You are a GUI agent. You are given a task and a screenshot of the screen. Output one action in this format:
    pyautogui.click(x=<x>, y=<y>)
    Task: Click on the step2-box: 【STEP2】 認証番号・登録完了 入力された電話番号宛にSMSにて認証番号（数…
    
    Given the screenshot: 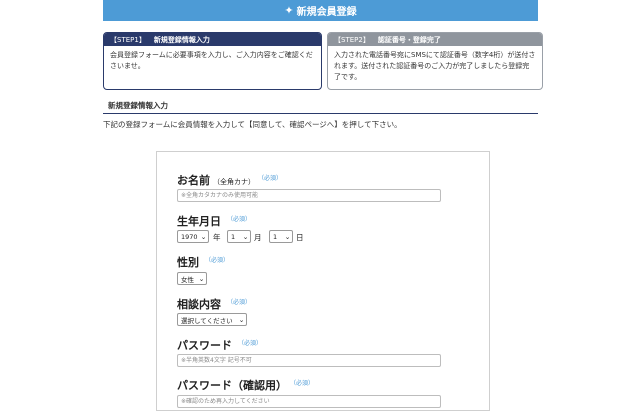 What is the action you would take?
    pyautogui.click(x=435, y=61)
    